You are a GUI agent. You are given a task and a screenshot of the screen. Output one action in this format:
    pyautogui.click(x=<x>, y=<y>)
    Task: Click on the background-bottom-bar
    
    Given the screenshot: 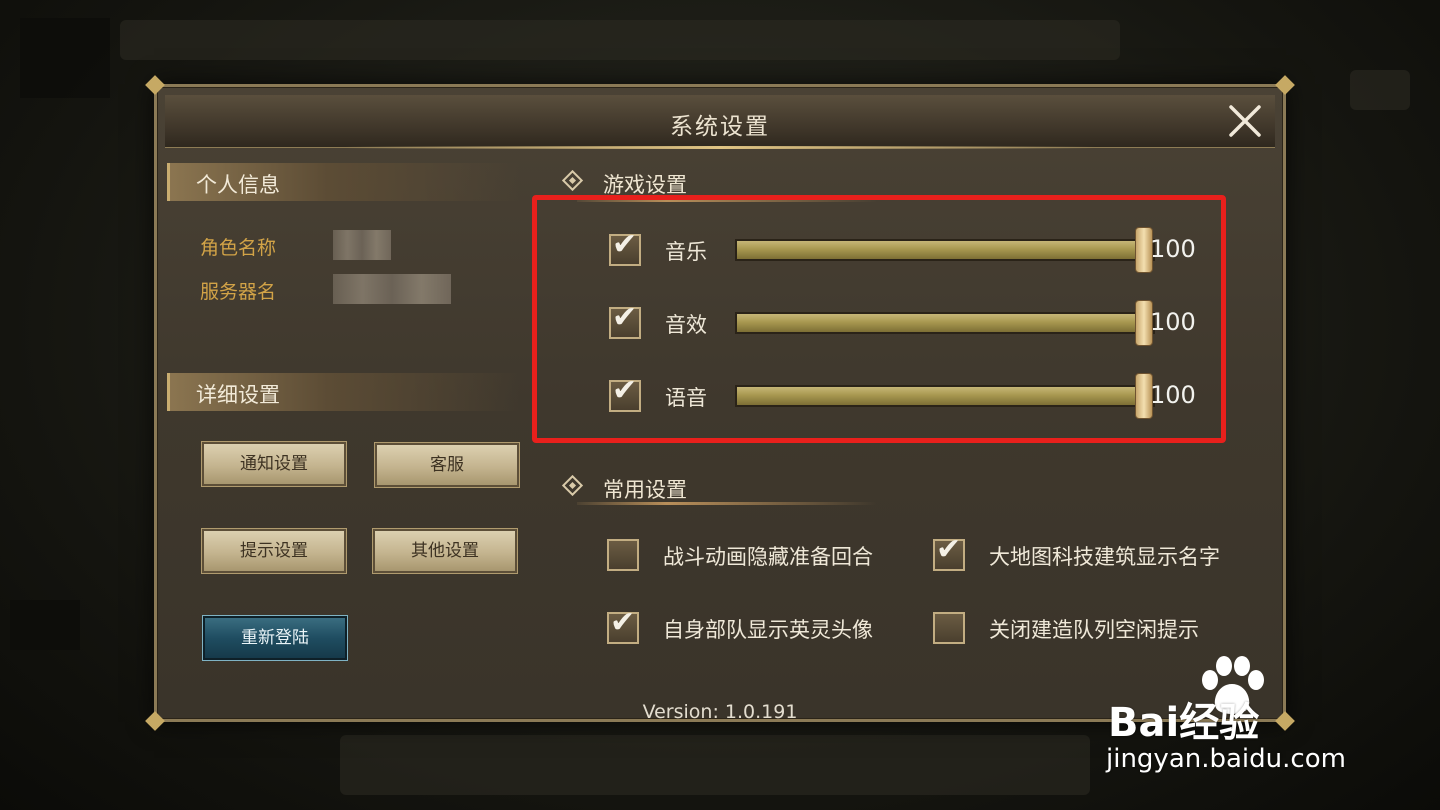 What is the action you would take?
    pyautogui.click(x=715, y=765)
    